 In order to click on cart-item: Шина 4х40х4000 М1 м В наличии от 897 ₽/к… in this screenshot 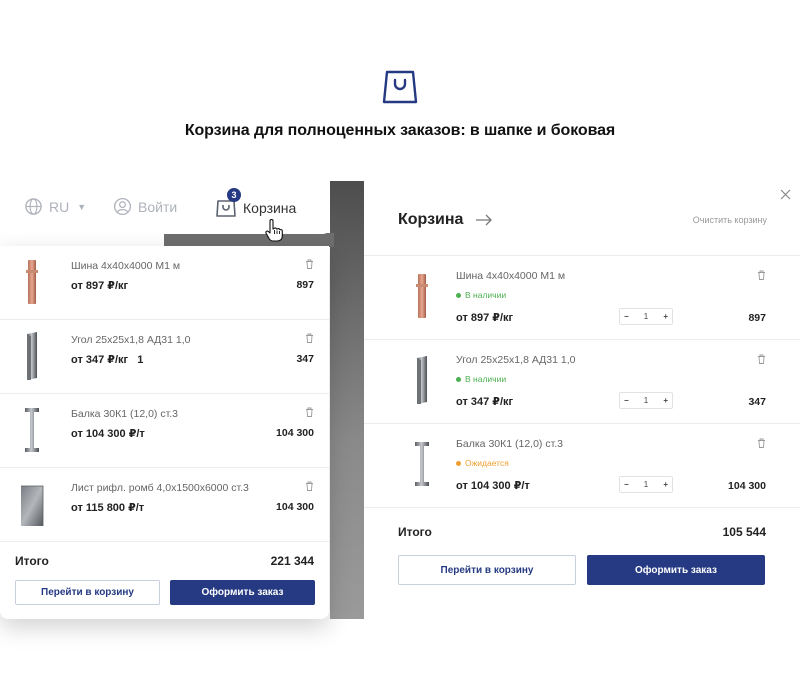, I will do `click(582, 298)`.